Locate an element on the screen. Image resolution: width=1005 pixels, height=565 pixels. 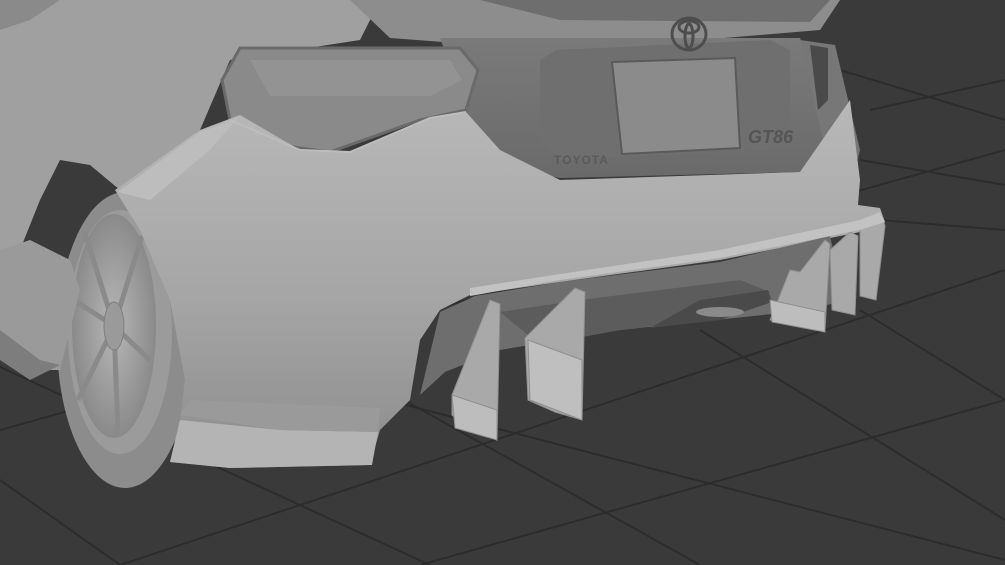
model-badge: GT86 is located at coordinates (771, 137).